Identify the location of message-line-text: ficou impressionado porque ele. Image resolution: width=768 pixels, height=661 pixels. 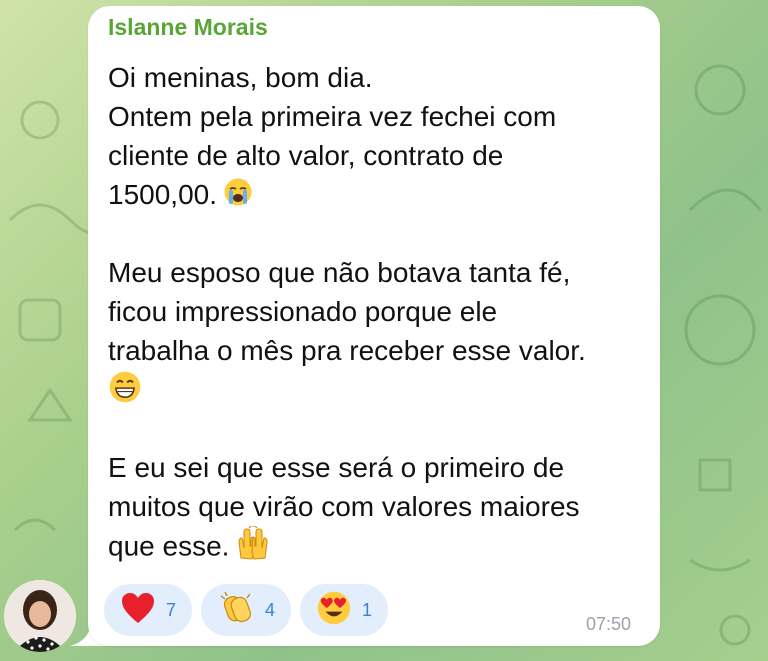
(303, 311).